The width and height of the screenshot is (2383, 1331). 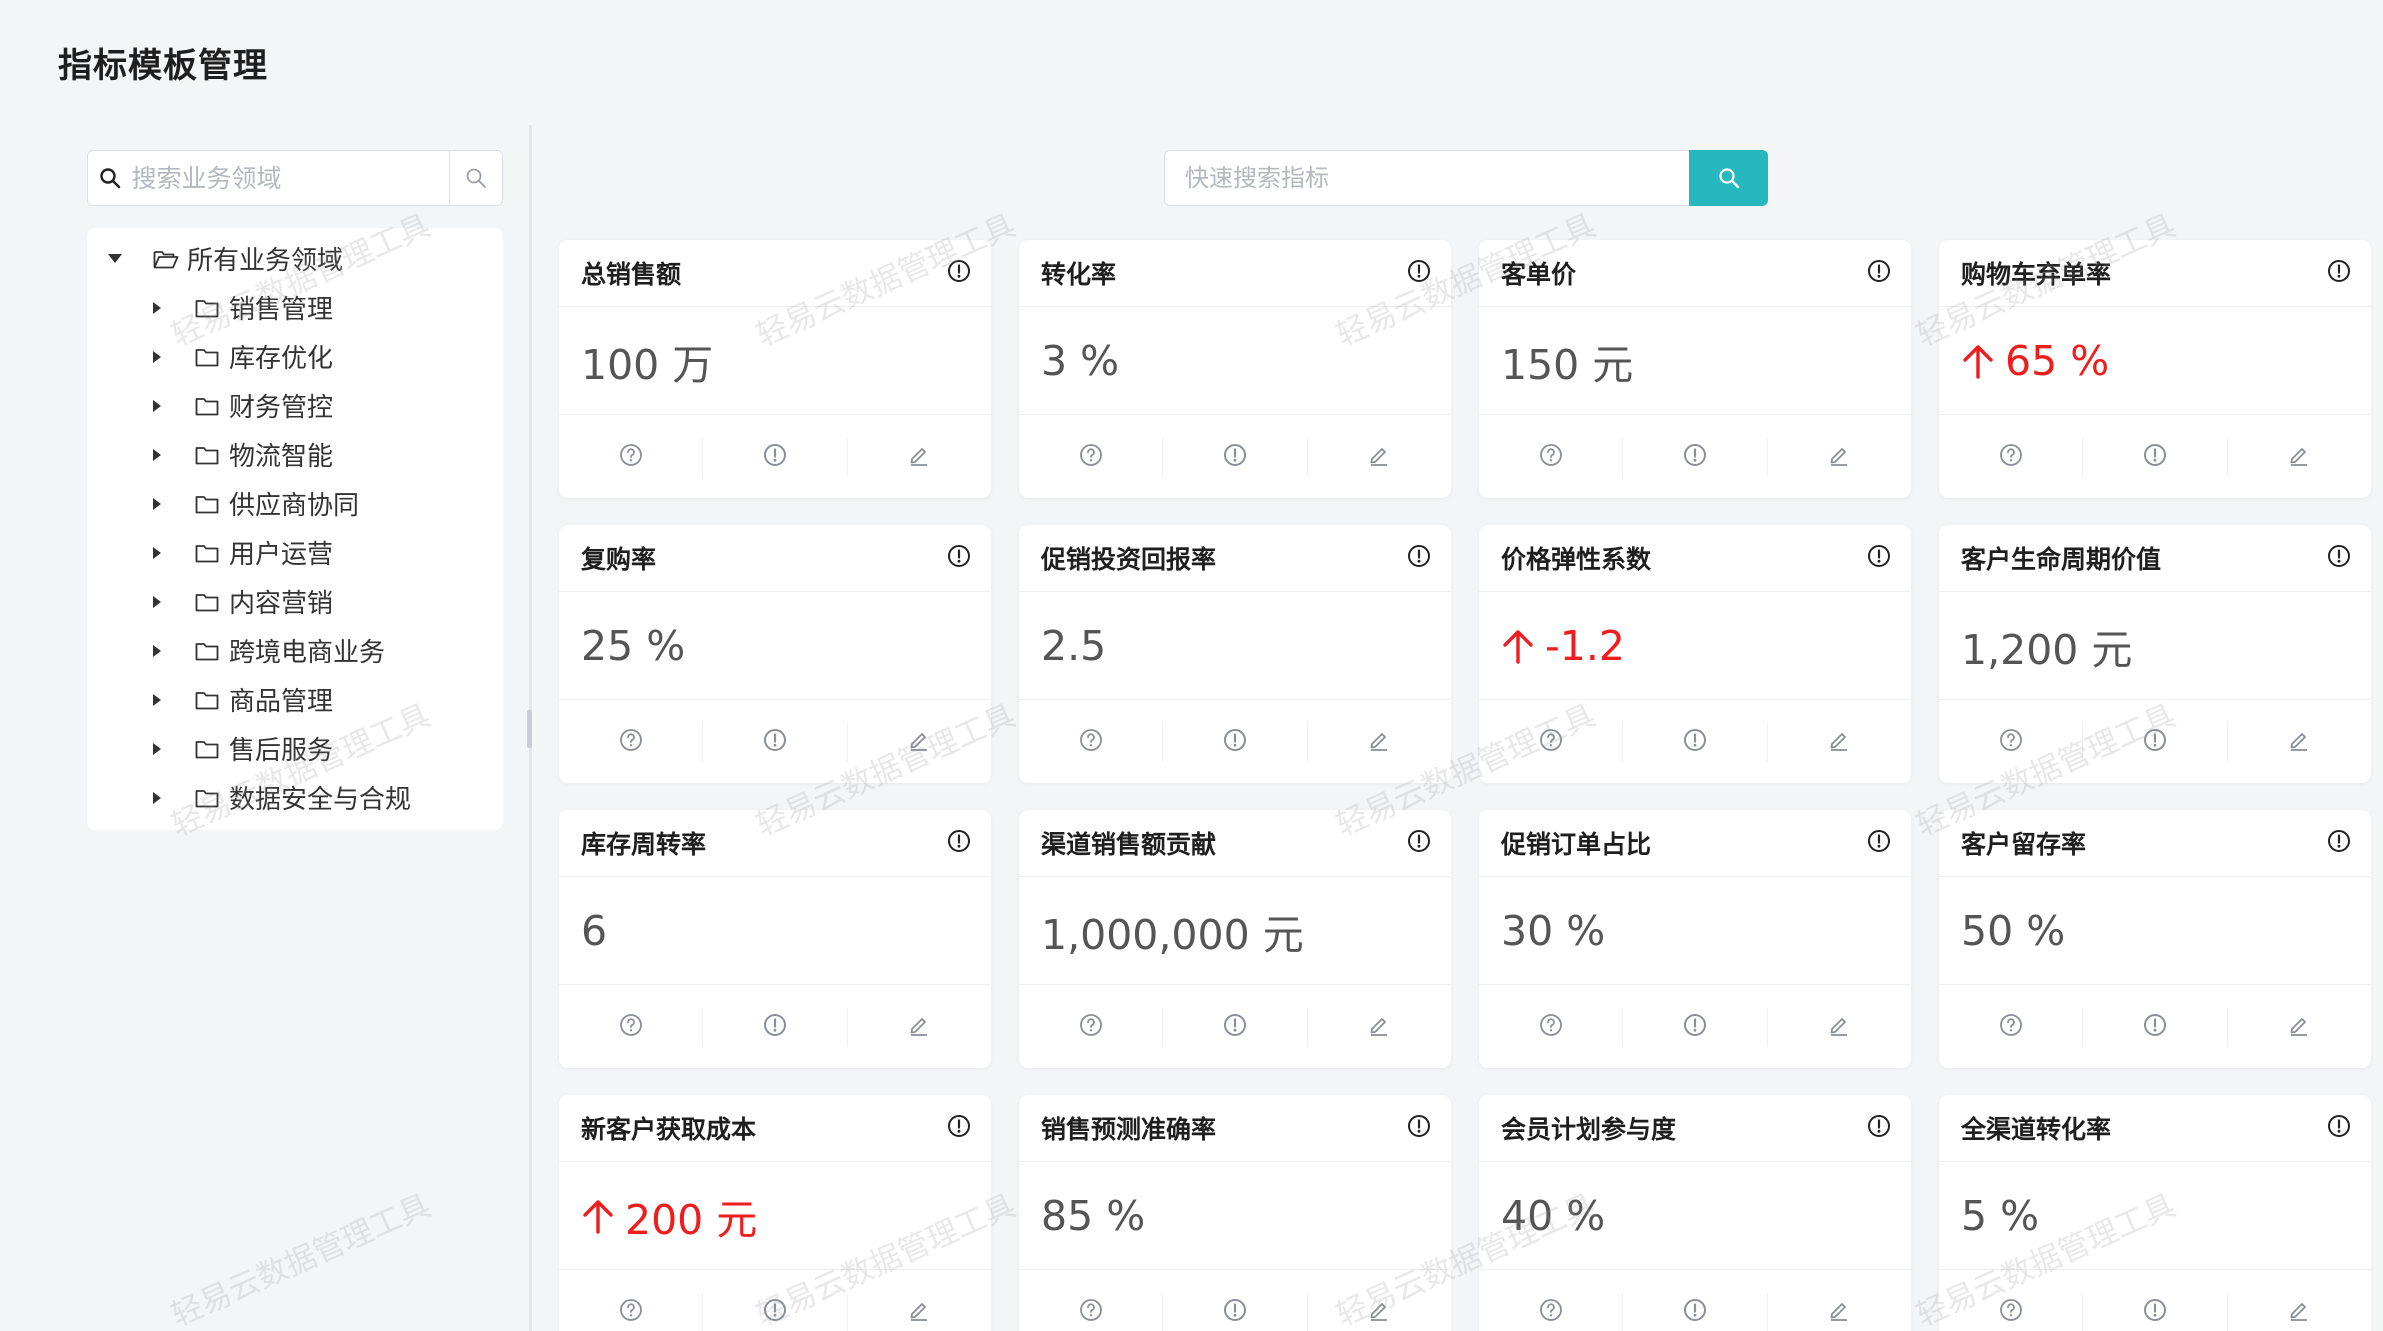 What do you see at coordinates (1235, 939) in the screenshot?
I see `metric-card: 渠道销售额贡献 1,000,000 元` at bounding box center [1235, 939].